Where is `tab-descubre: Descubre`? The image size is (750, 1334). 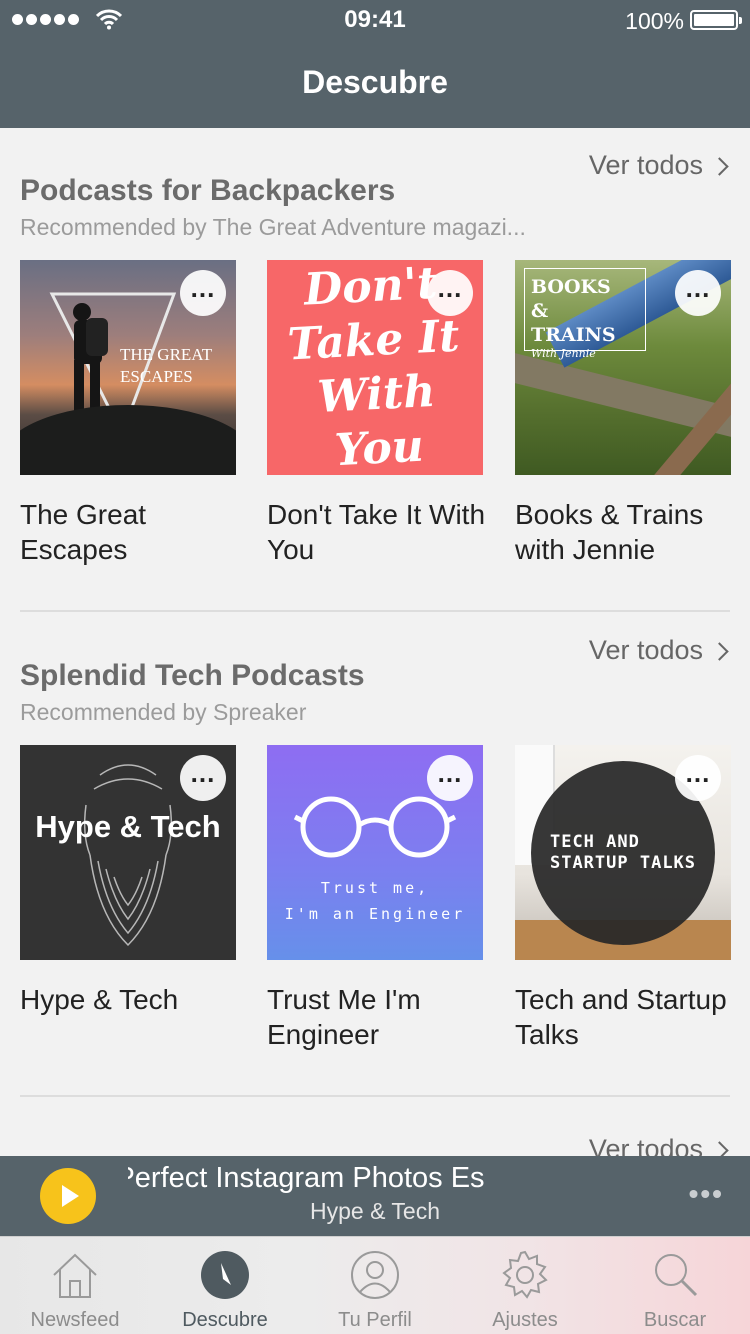 tab-descubre: Descubre is located at coordinates (225, 1285).